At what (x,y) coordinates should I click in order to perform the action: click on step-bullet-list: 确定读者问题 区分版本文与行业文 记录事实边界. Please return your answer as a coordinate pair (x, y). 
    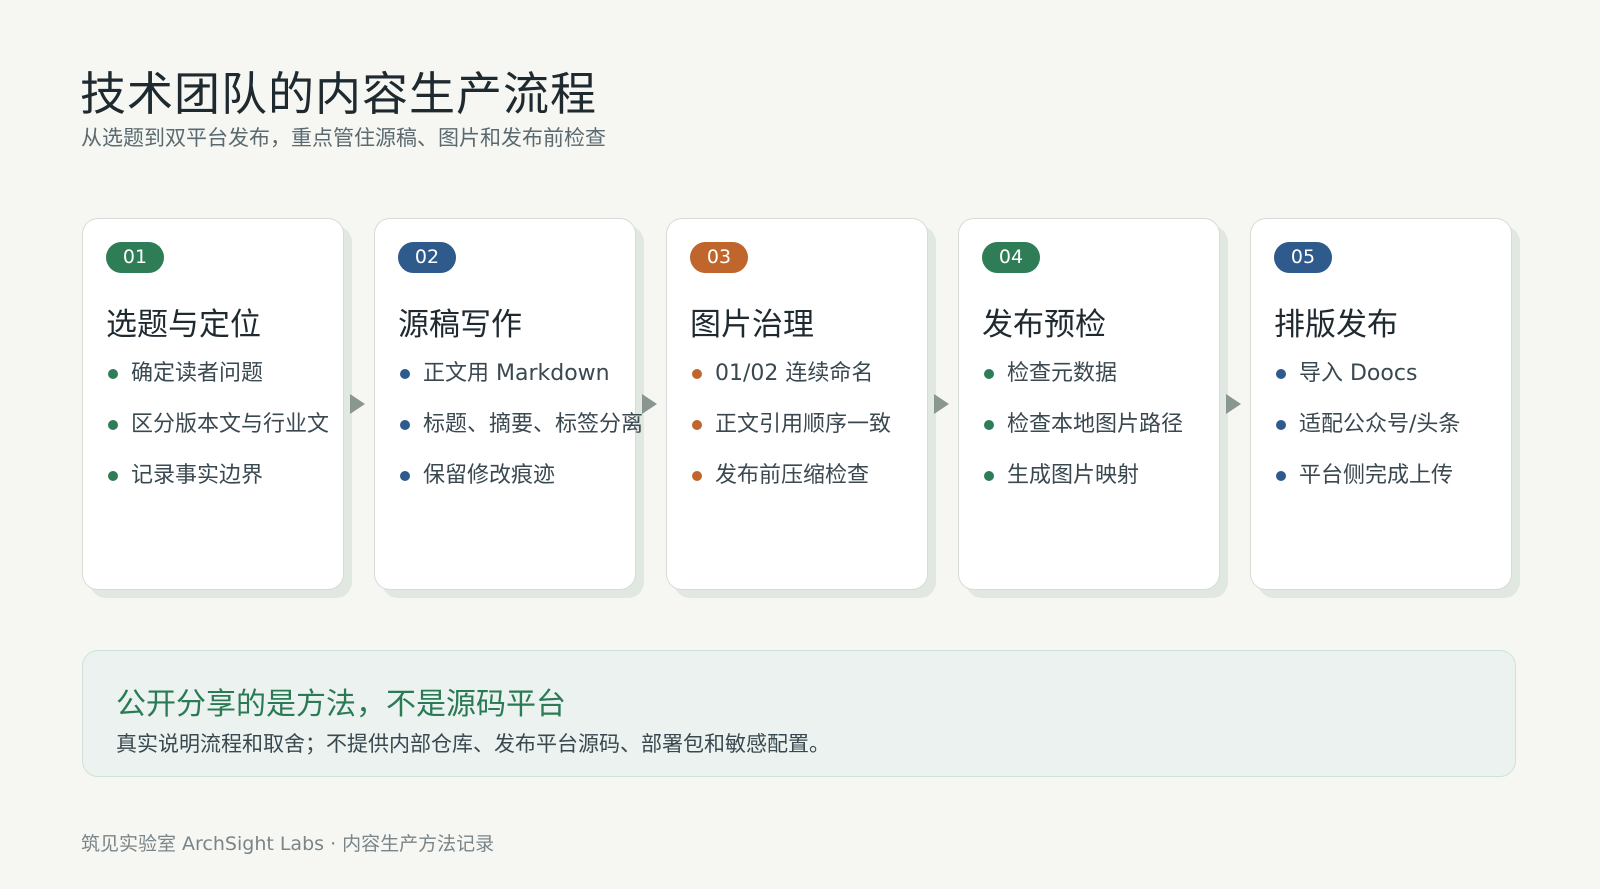
    Looking at the image, I should click on (217, 435).